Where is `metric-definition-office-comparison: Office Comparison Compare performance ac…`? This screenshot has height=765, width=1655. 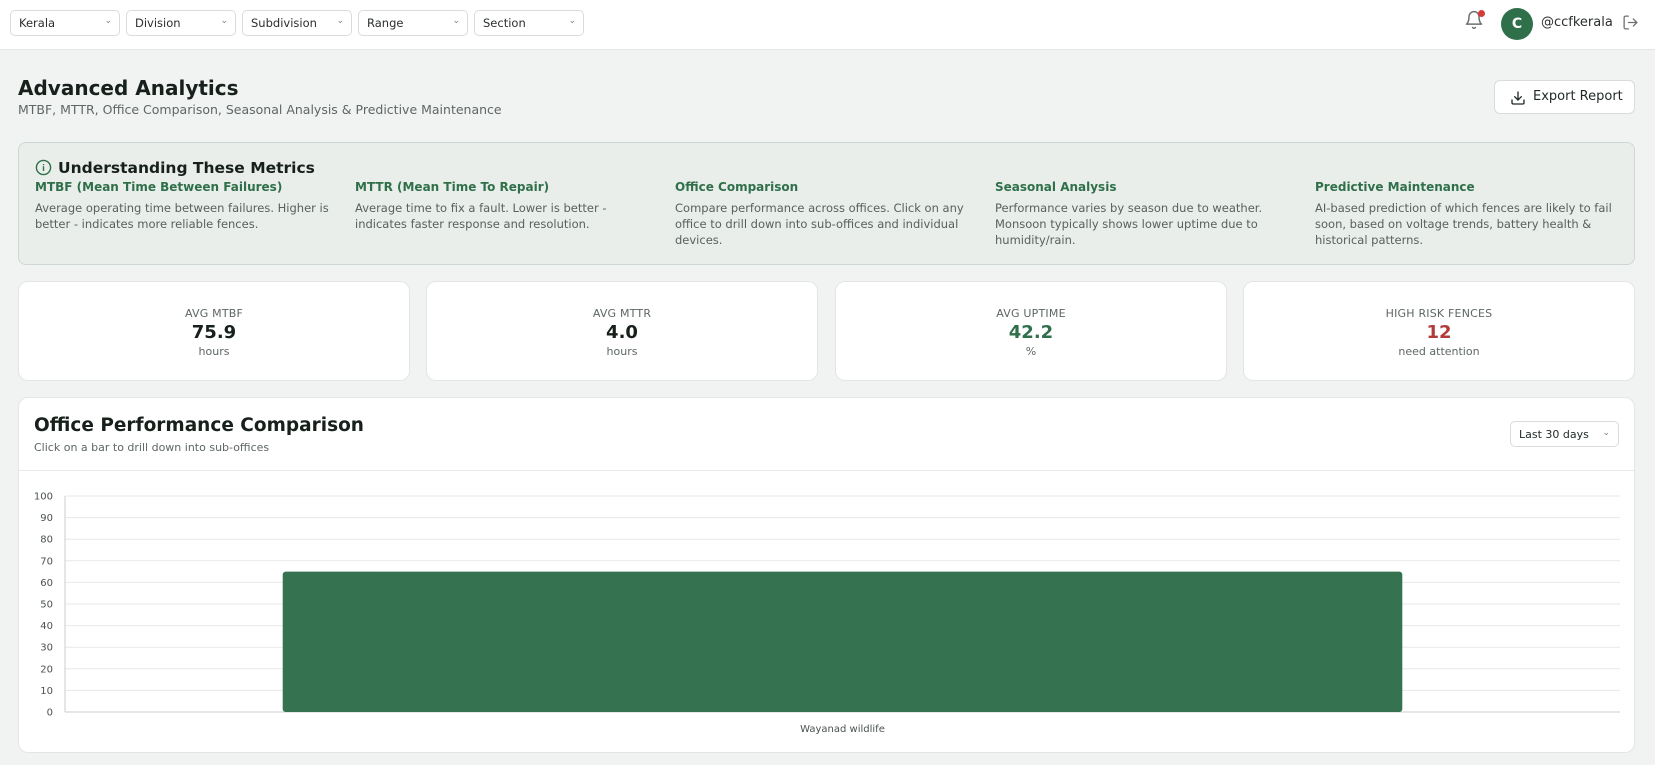
metric-definition-office-comparison: Office Comparison Compare performance ac… is located at coordinates (825, 214).